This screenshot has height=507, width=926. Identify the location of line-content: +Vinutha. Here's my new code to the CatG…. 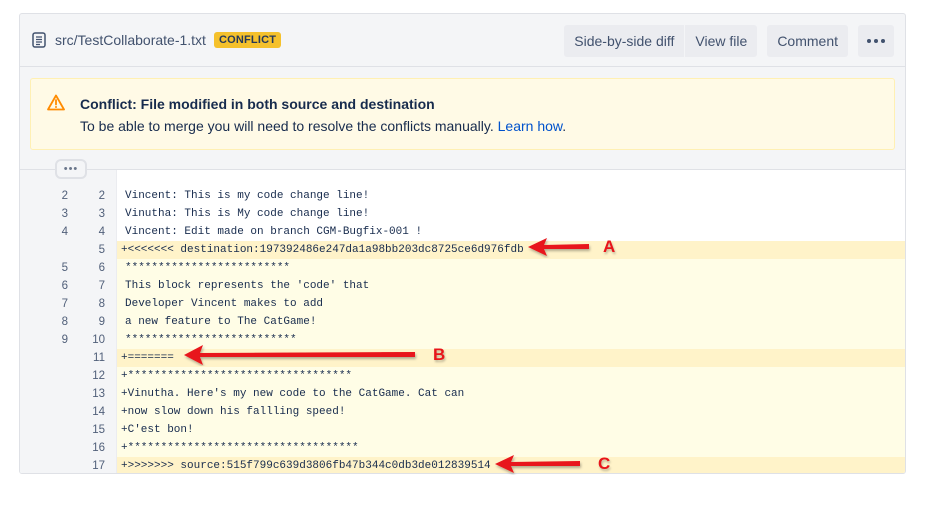
(511, 394).